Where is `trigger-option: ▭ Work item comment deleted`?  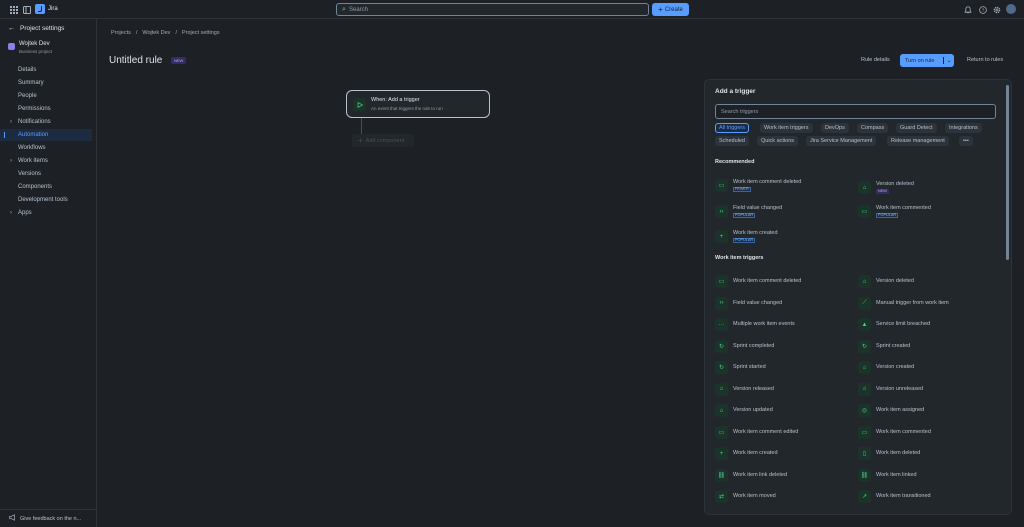 trigger-option: ▭ Work item comment deleted is located at coordinates (785, 282).